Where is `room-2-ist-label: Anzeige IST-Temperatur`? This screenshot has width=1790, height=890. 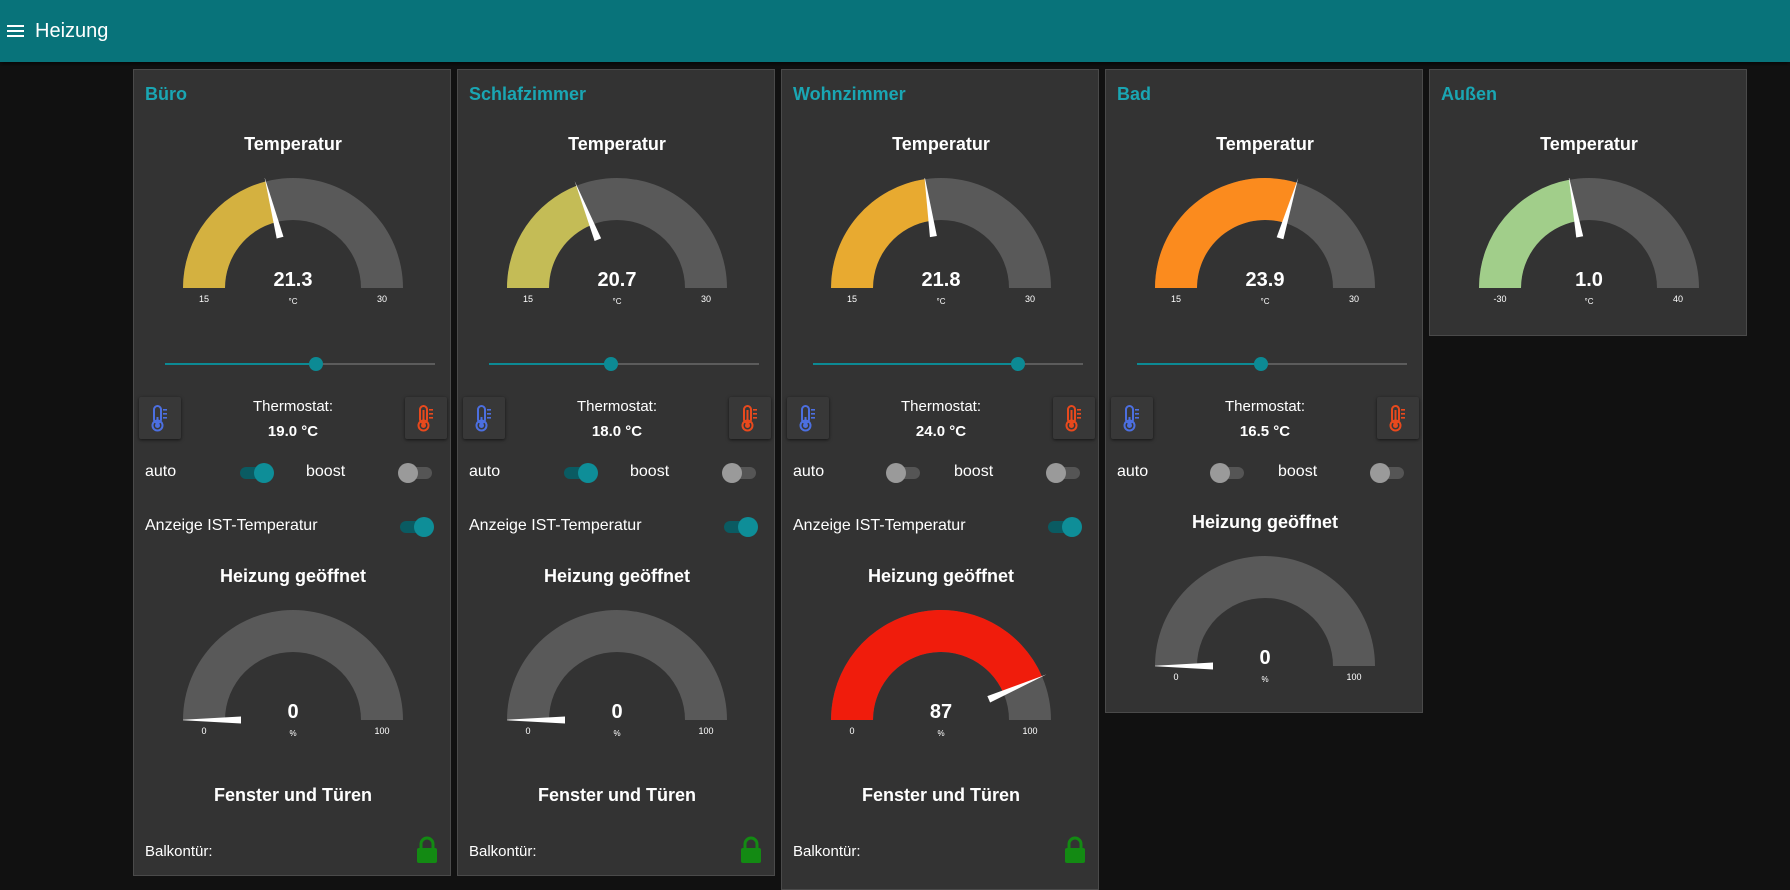
room-2-ist-label: Anzeige IST-Temperatur is located at coordinates (555, 525).